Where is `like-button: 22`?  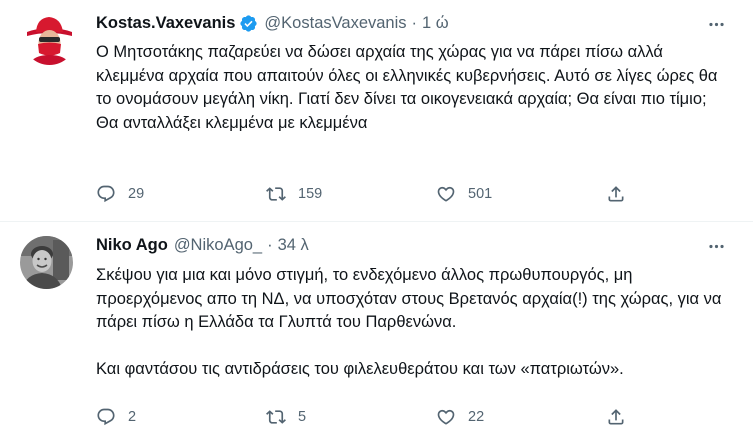
like-button: 22 is located at coordinates (491, 417).